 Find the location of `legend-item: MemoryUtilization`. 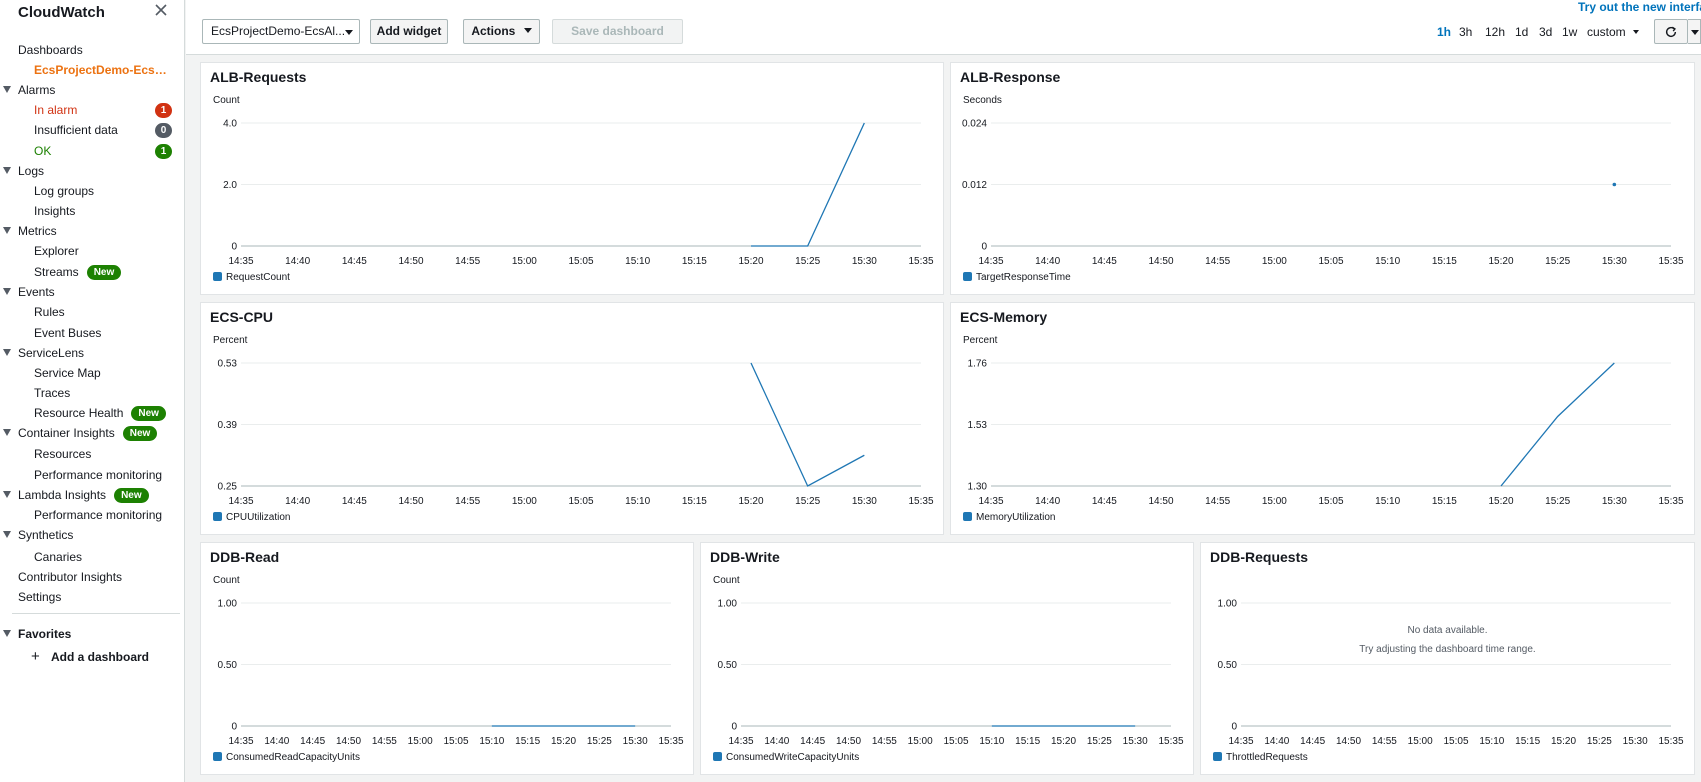

legend-item: MemoryUtilization is located at coordinates (1009, 517).